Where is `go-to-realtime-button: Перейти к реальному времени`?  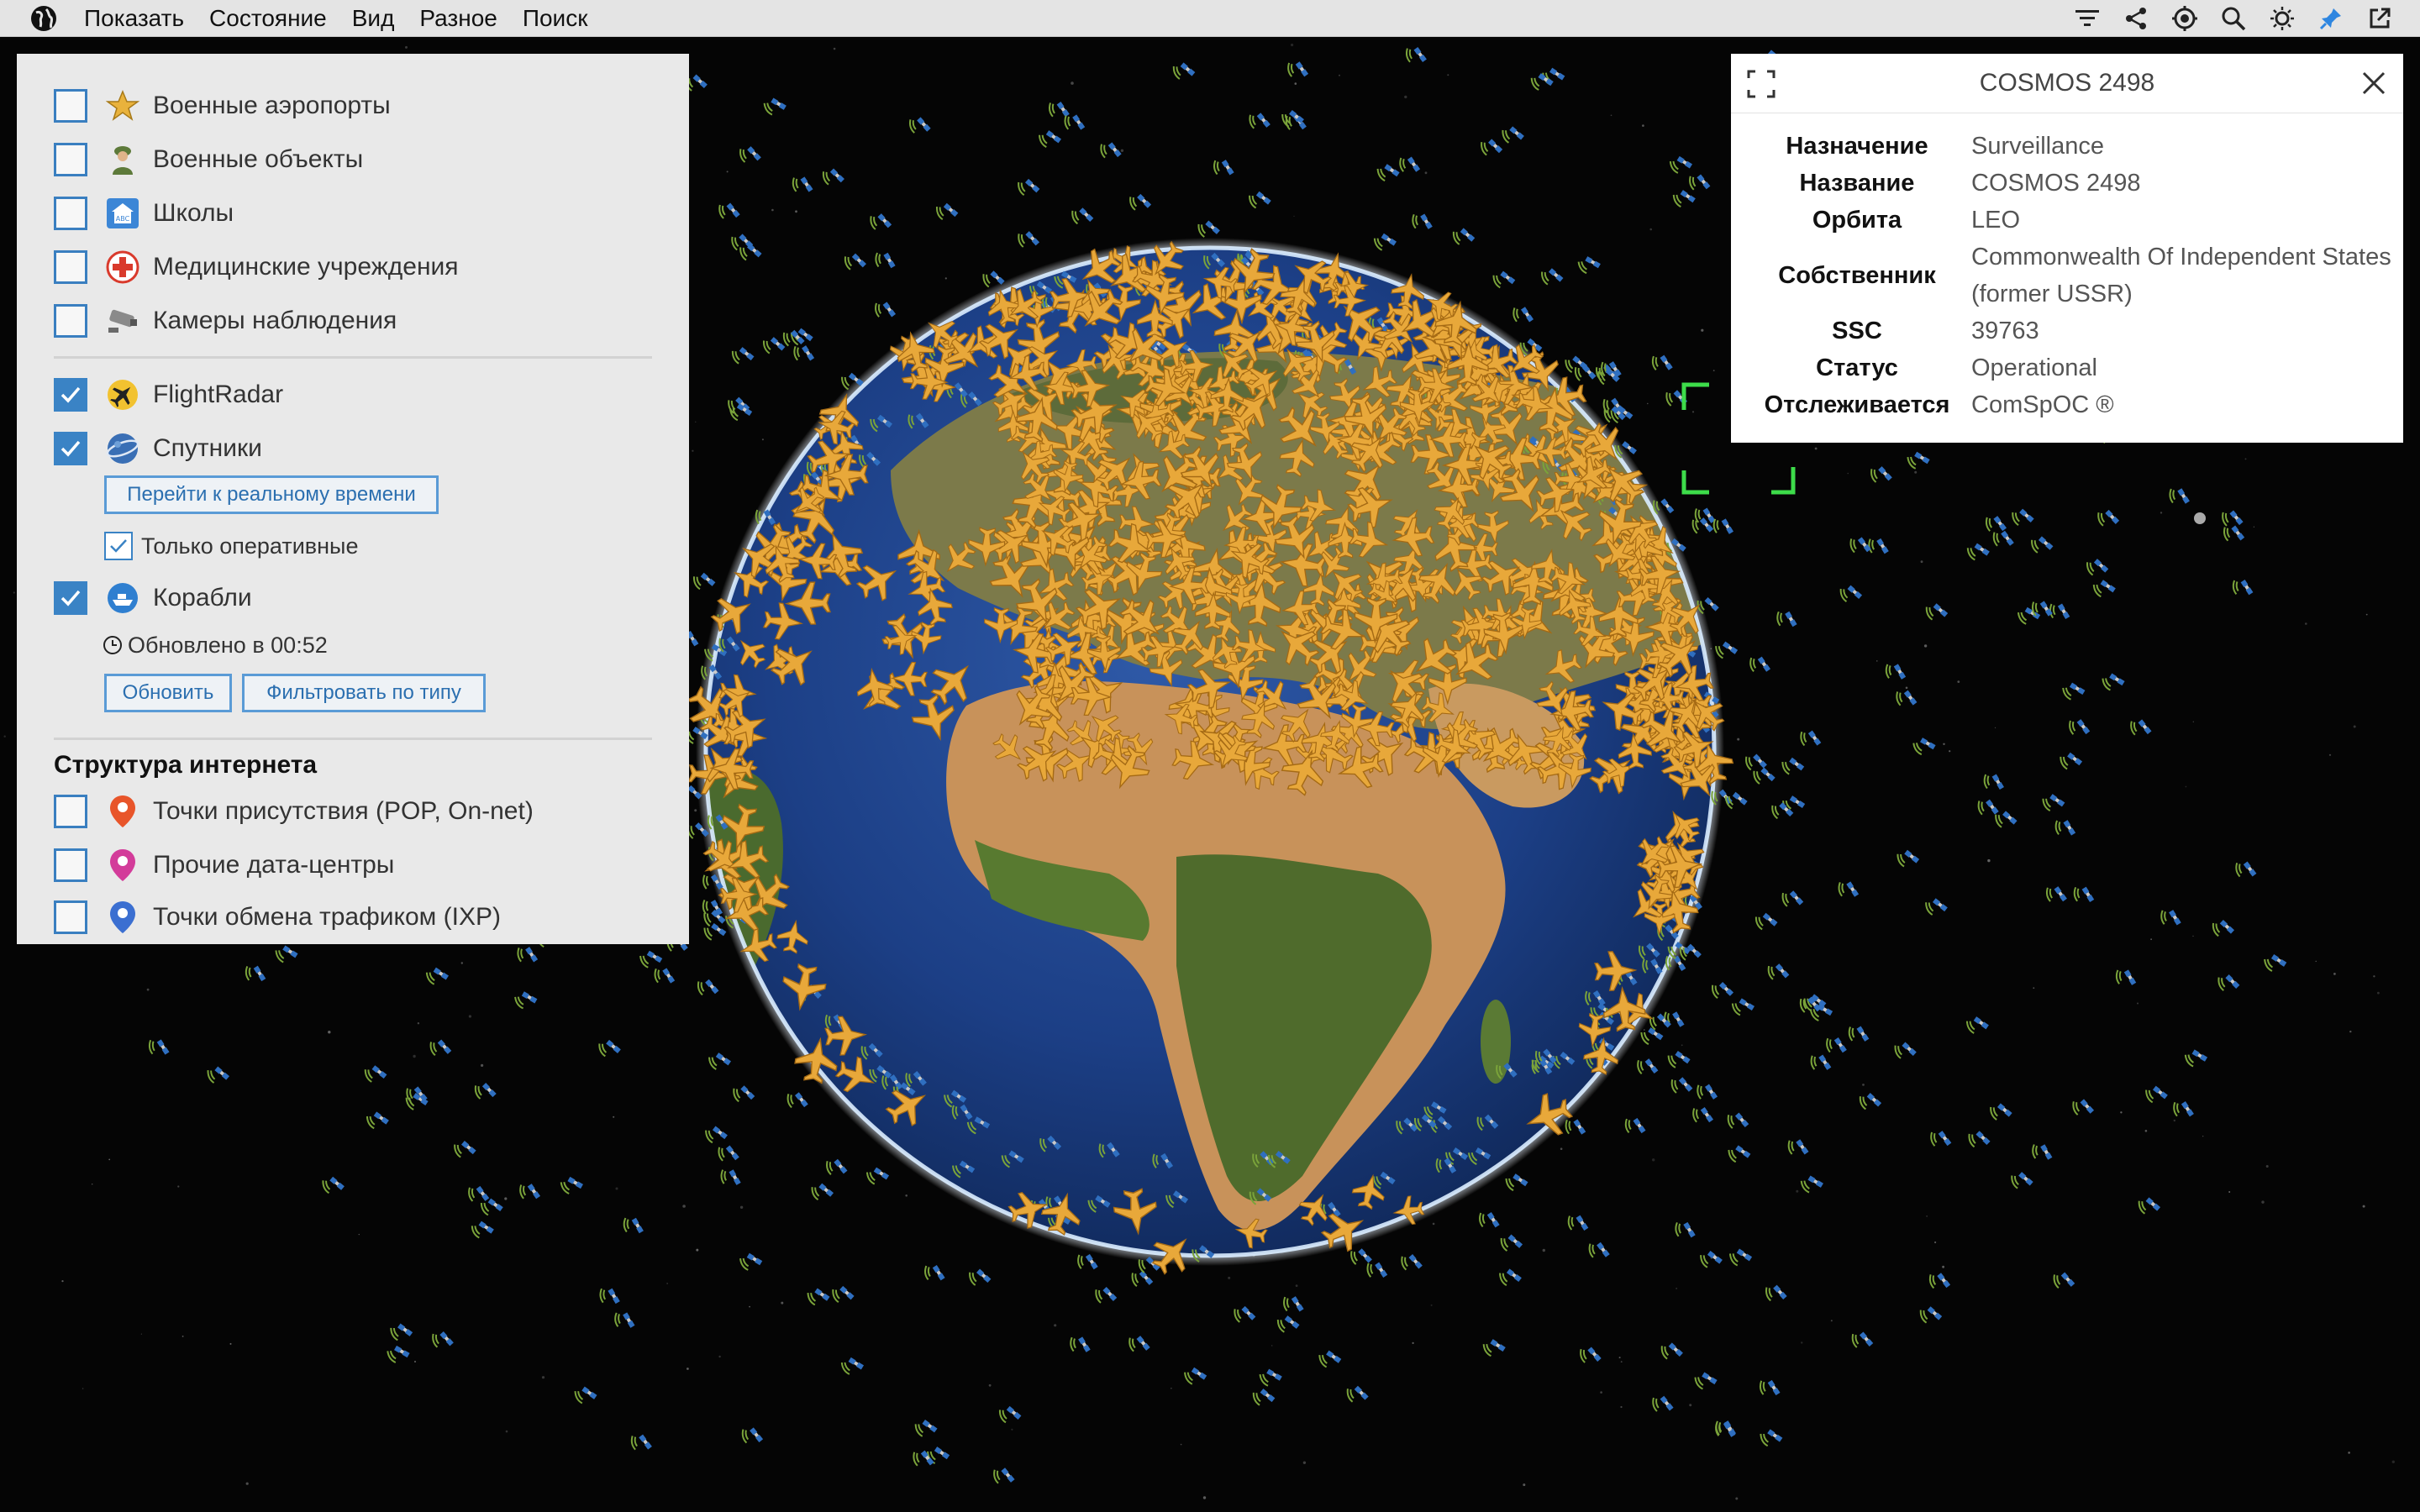 go-to-realtime-button: Перейти к реальному времени is located at coordinates (271, 494).